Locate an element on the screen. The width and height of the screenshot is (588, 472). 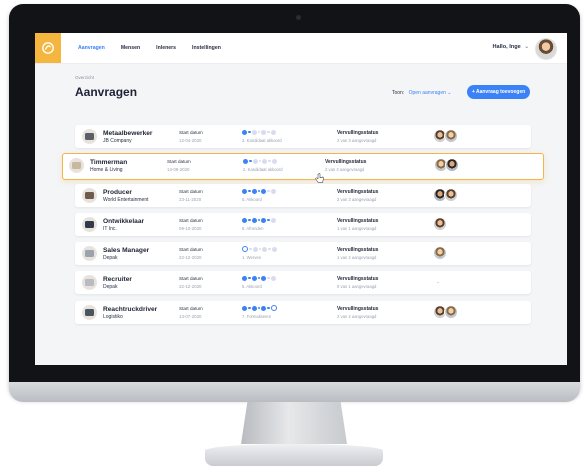
start-date-value: 12-04-2020 is located at coordinates (190, 140).